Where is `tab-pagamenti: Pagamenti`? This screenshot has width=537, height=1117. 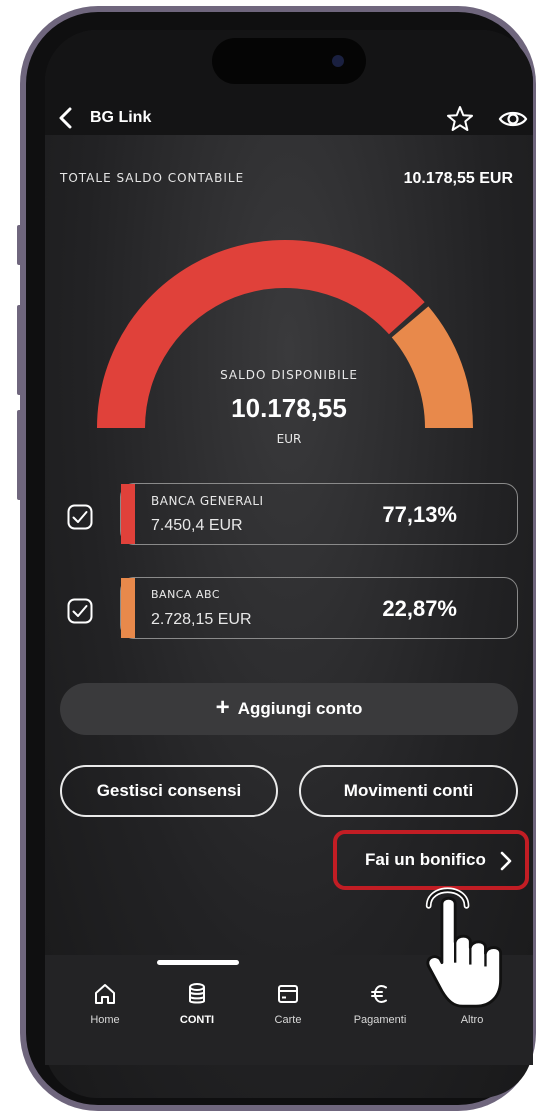
tab-pagamenti: Pagamenti is located at coordinates (380, 1004).